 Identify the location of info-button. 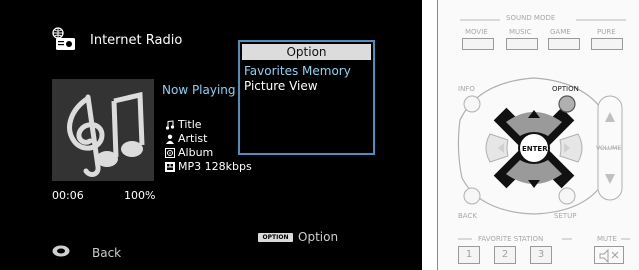
(472, 104).